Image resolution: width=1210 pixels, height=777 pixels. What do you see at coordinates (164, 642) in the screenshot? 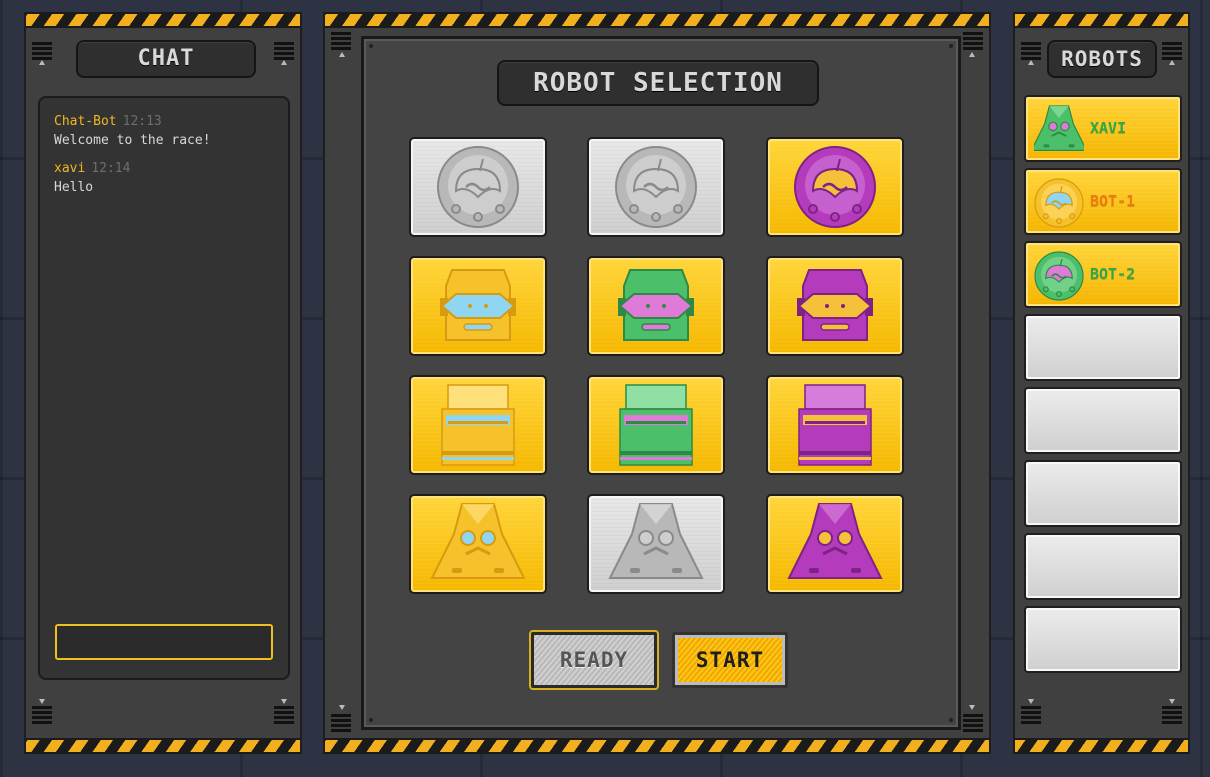
I see `chat-input` at bounding box center [164, 642].